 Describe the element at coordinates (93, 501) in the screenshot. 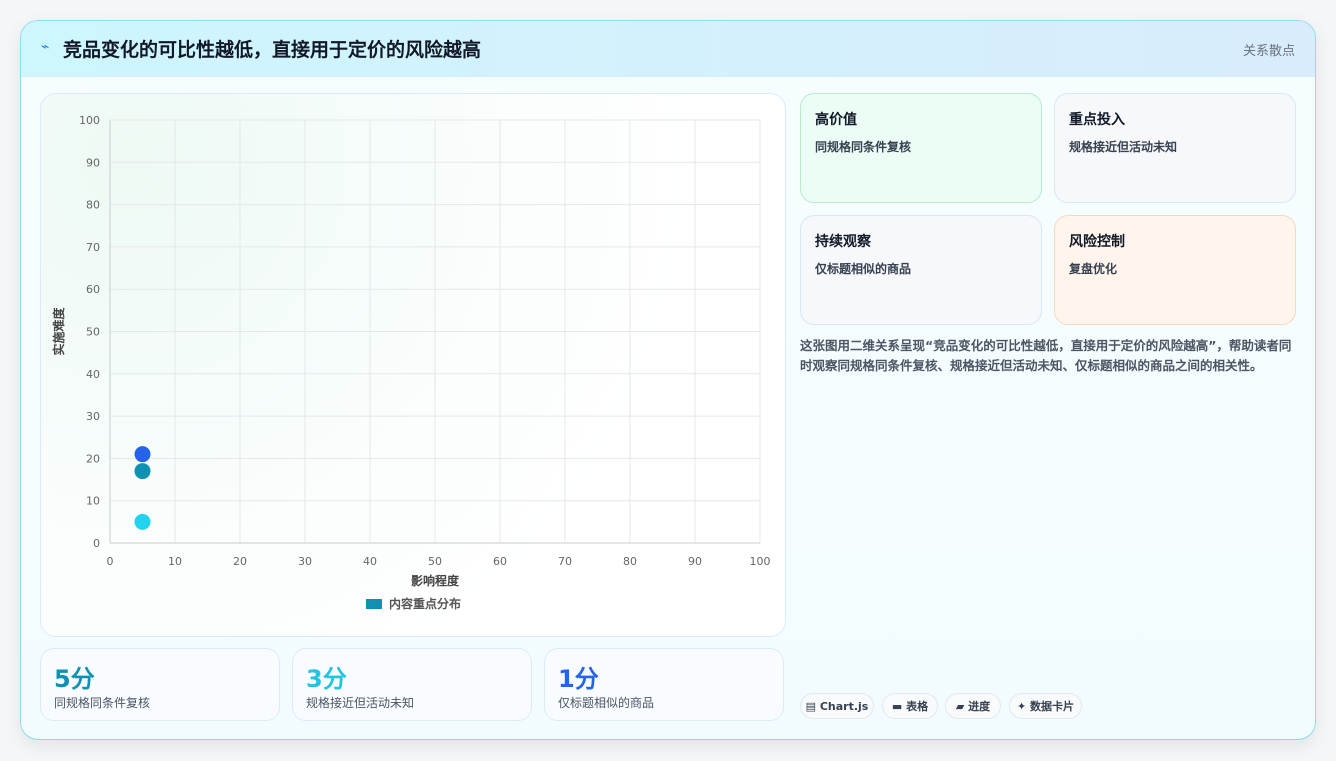

I see `y-tick-label: 10` at that location.